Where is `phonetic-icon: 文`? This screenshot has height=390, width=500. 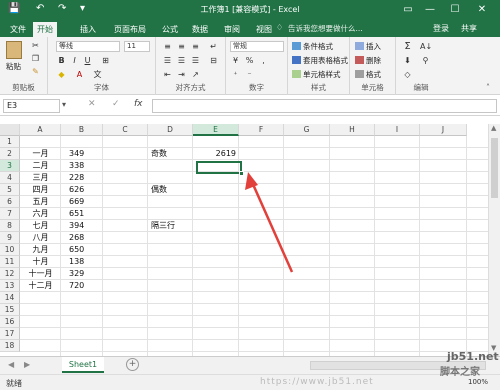
phonetic-icon: 文 is located at coordinates (97, 74).